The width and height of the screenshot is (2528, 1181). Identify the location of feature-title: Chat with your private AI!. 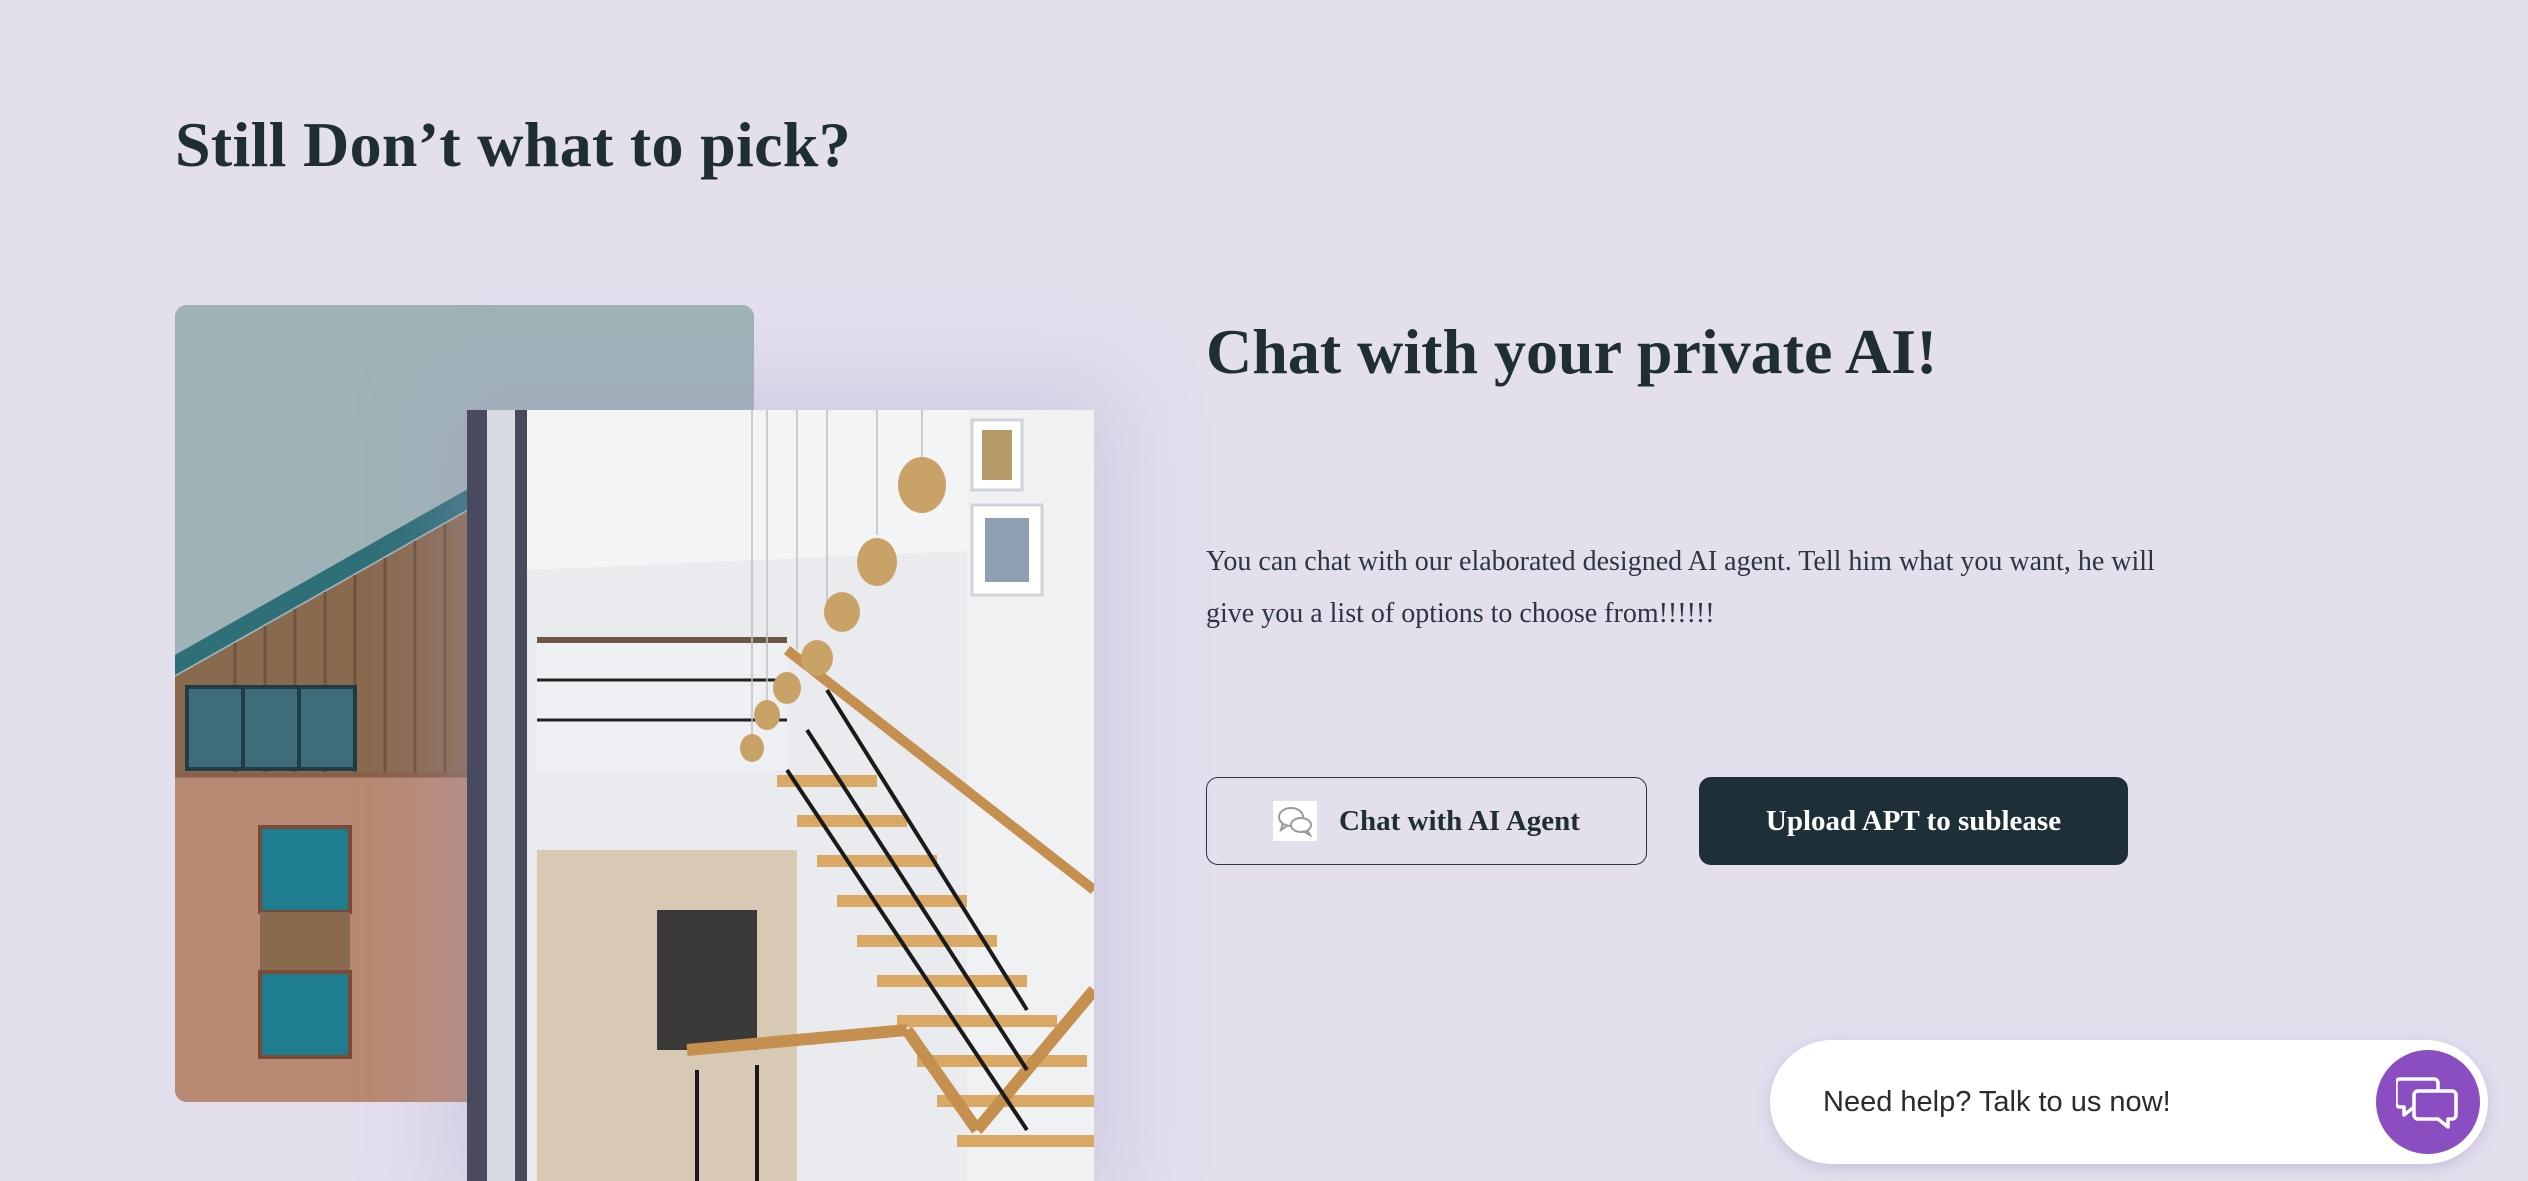
(1572, 351).